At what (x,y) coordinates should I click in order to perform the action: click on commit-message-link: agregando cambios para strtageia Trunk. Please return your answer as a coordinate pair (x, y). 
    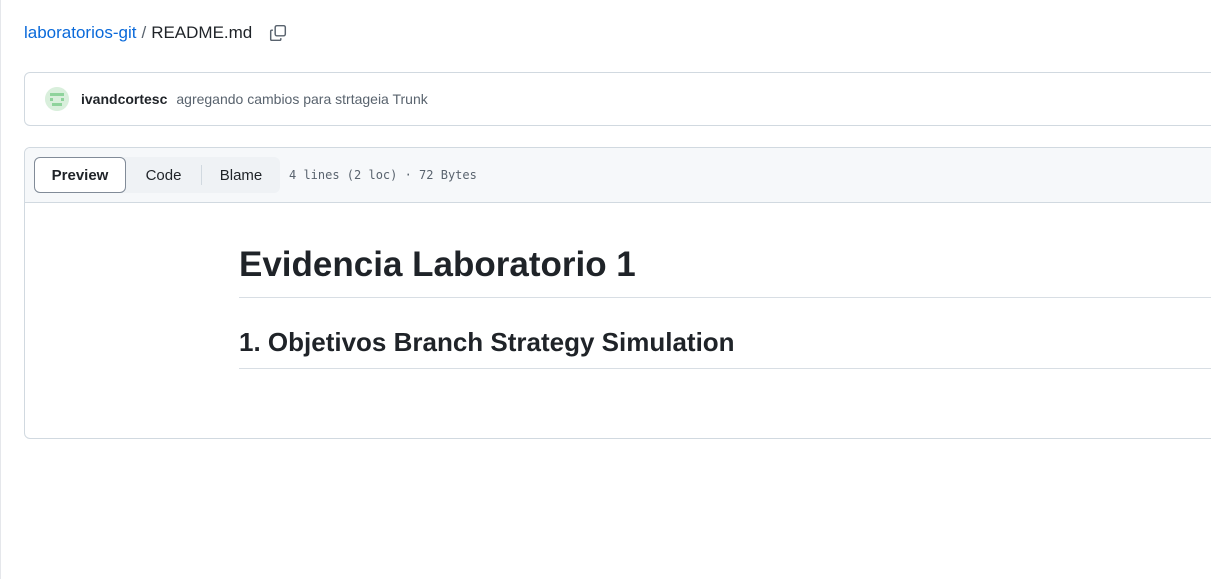
    Looking at the image, I should click on (301, 99).